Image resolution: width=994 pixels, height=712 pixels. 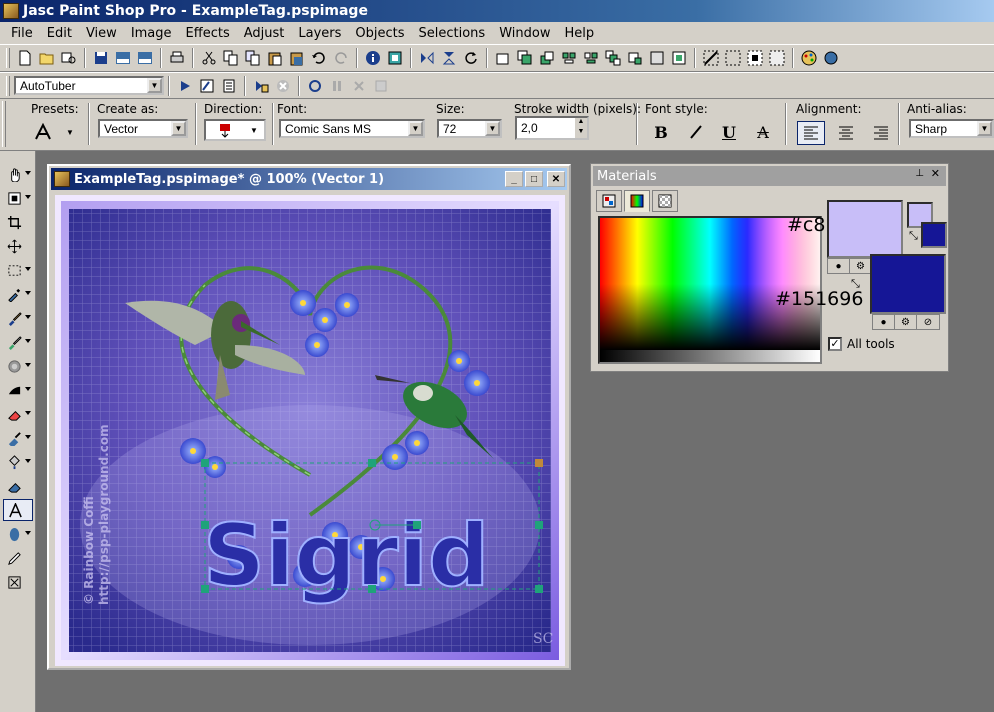 I want to click on browse-icon, so click(x=69, y=58).